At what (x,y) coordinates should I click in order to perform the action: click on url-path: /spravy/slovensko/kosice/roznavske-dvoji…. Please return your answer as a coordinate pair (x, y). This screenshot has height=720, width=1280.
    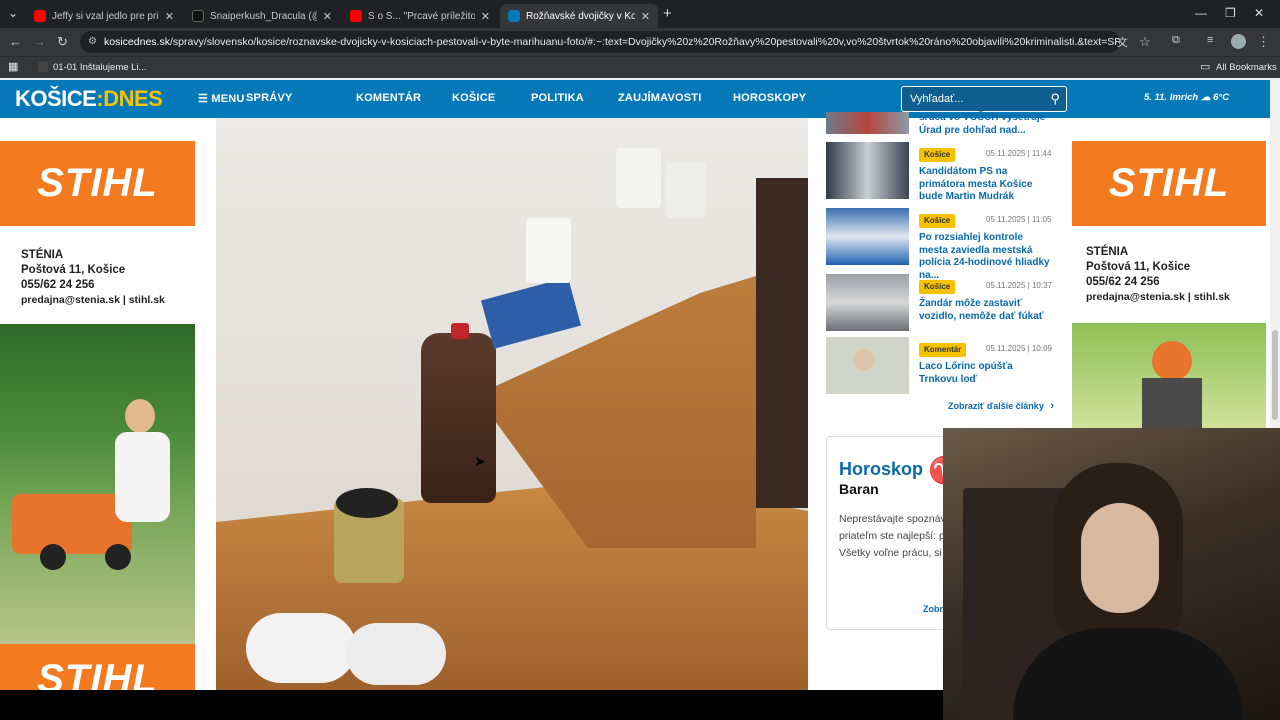
    Looking at the image, I should click on (644, 42).